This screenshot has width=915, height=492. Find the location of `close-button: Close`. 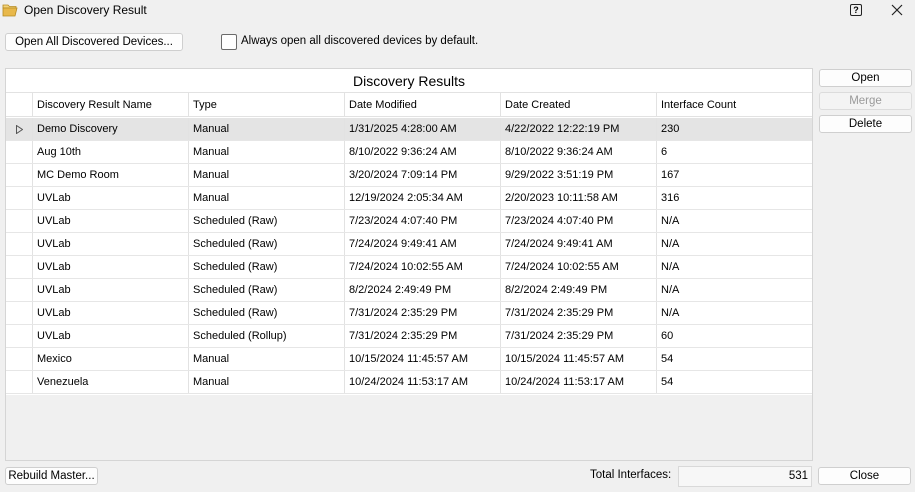

close-button: Close is located at coordinates (864, 476).